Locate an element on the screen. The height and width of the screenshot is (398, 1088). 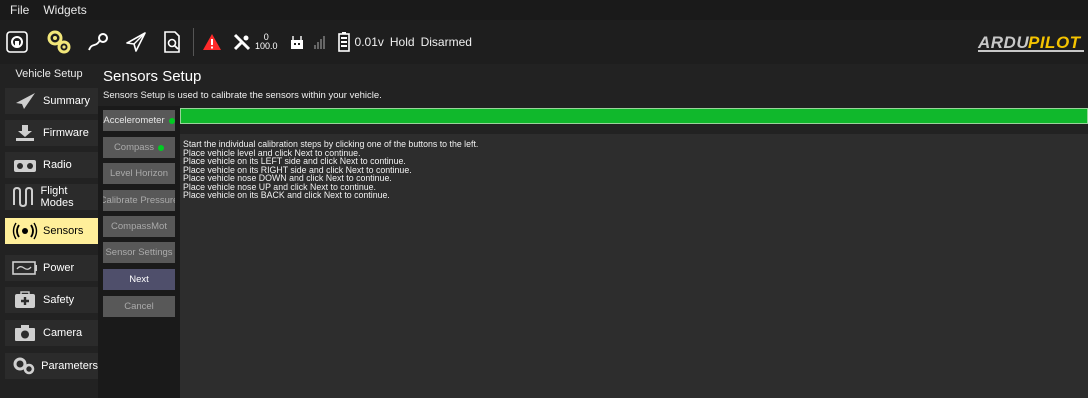
menu-file: File is located at coordinates (19, 10).